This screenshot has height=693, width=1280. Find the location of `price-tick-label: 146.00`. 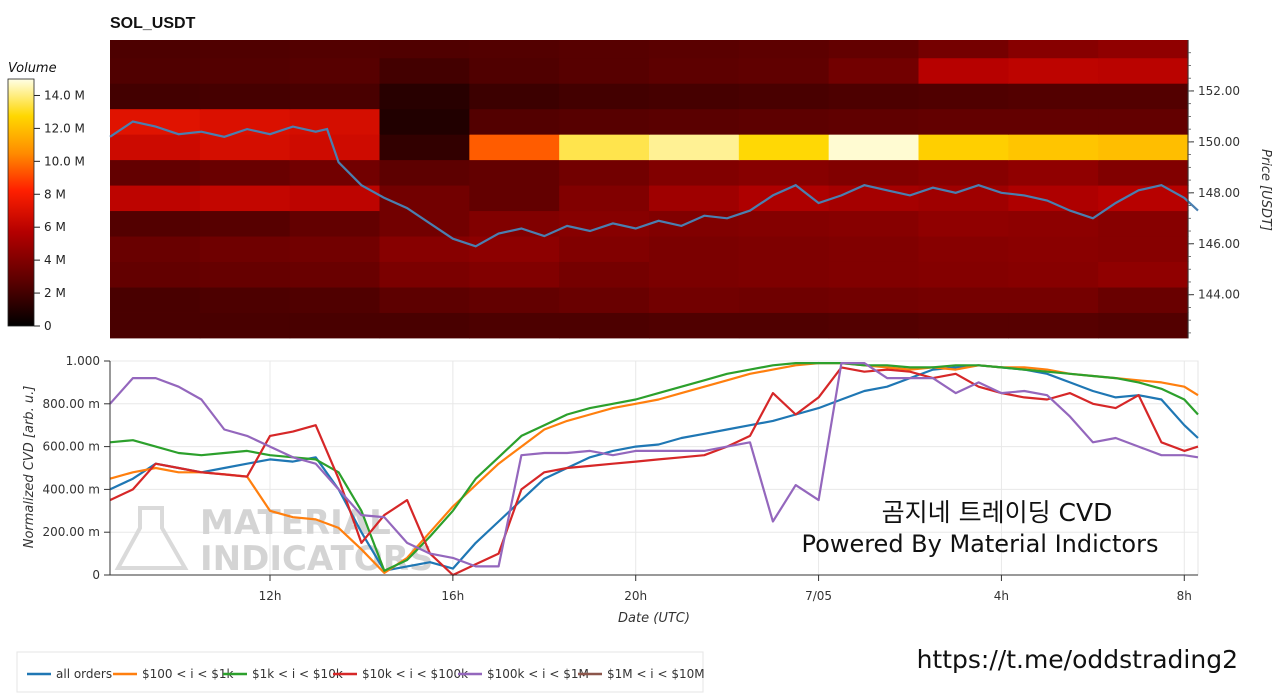

price-tick-label: 146.00 is located at coordinates (1219, 244).